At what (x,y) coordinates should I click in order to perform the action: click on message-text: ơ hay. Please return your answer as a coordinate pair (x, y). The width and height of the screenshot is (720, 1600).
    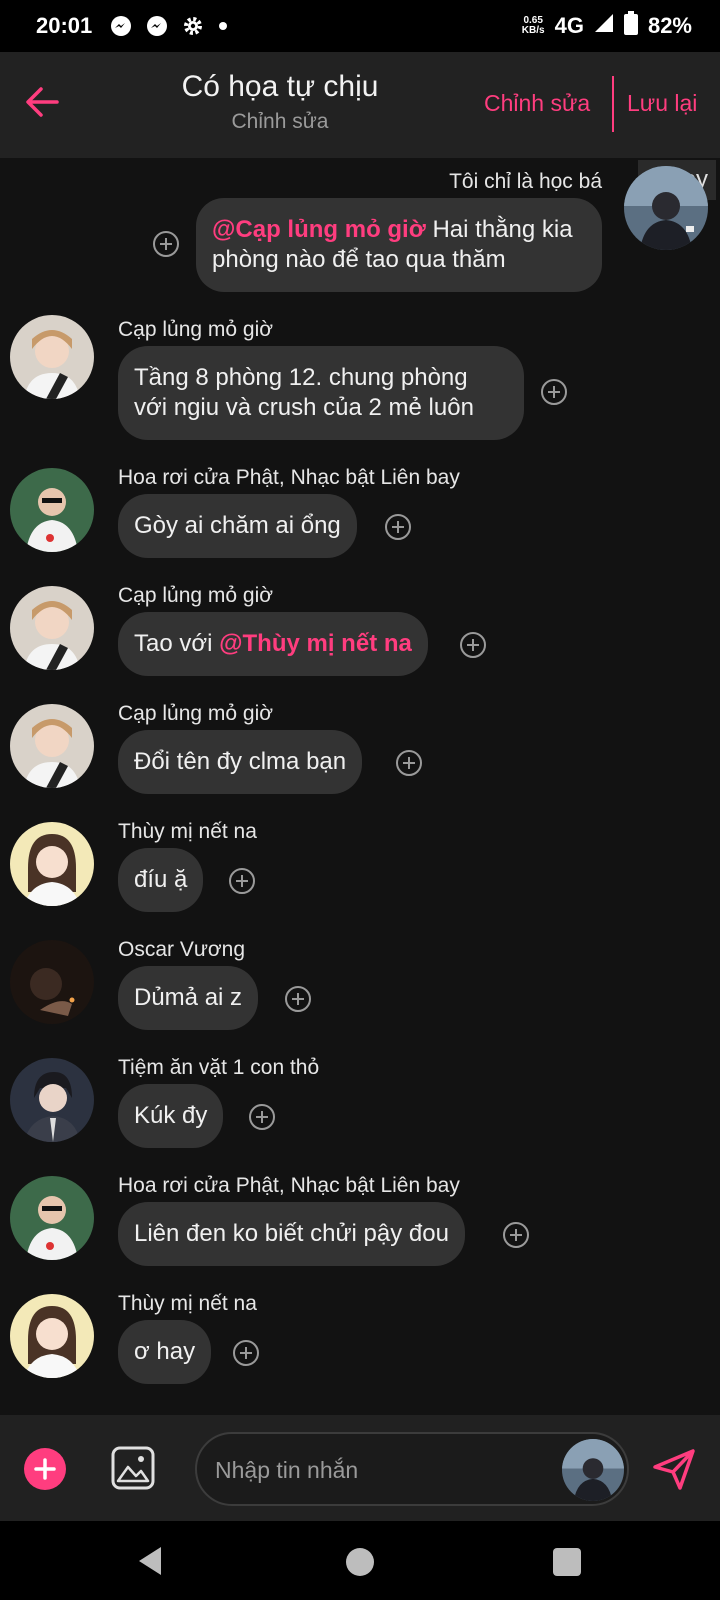
    Looking at the image, I should click on (165, 1351).